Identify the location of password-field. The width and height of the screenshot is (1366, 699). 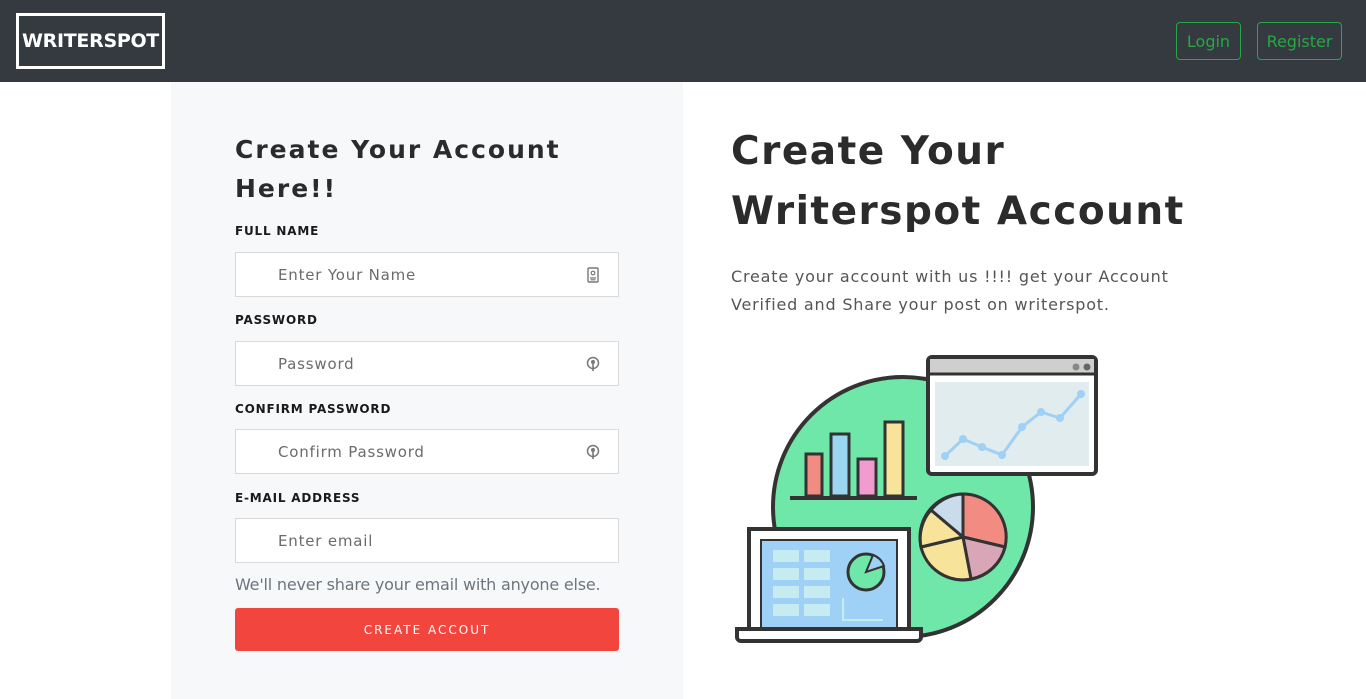
(427, 363).